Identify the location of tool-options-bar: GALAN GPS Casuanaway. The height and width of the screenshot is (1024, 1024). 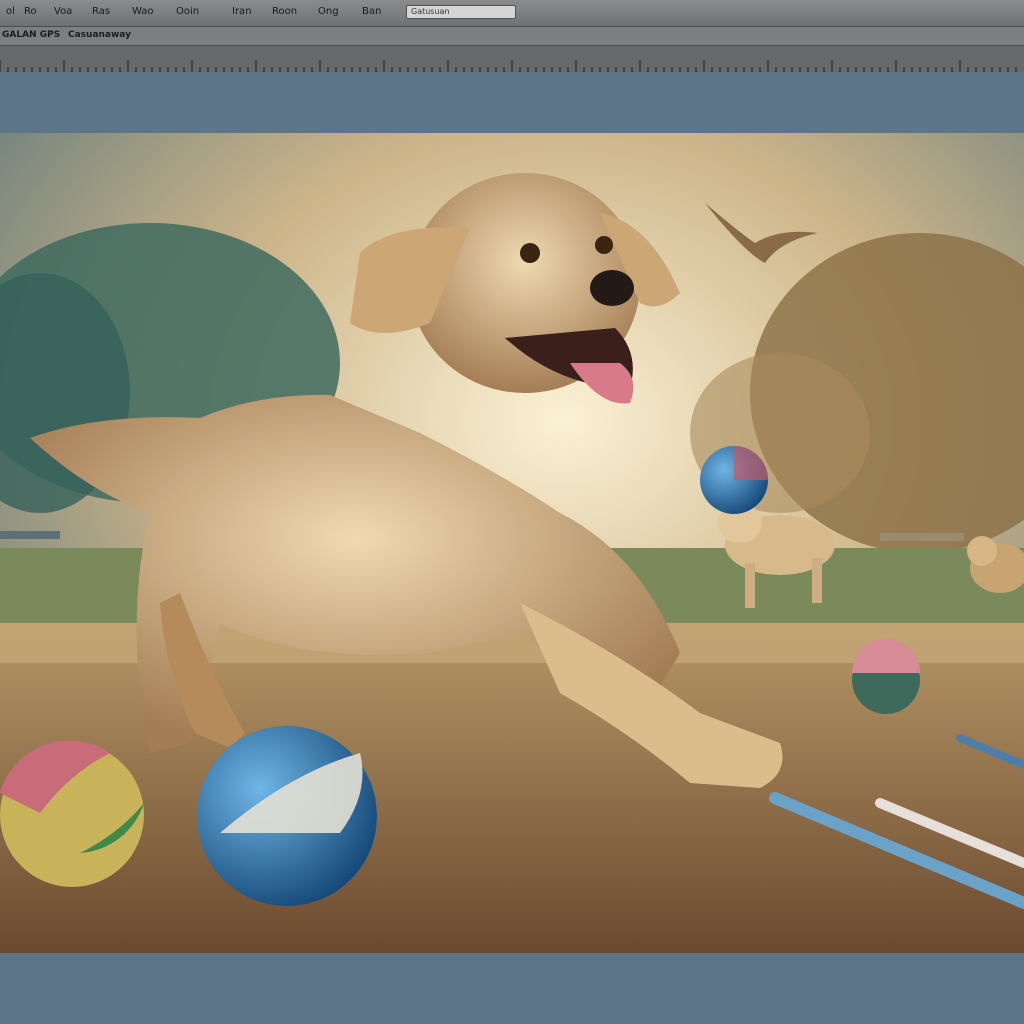
(512, 36).